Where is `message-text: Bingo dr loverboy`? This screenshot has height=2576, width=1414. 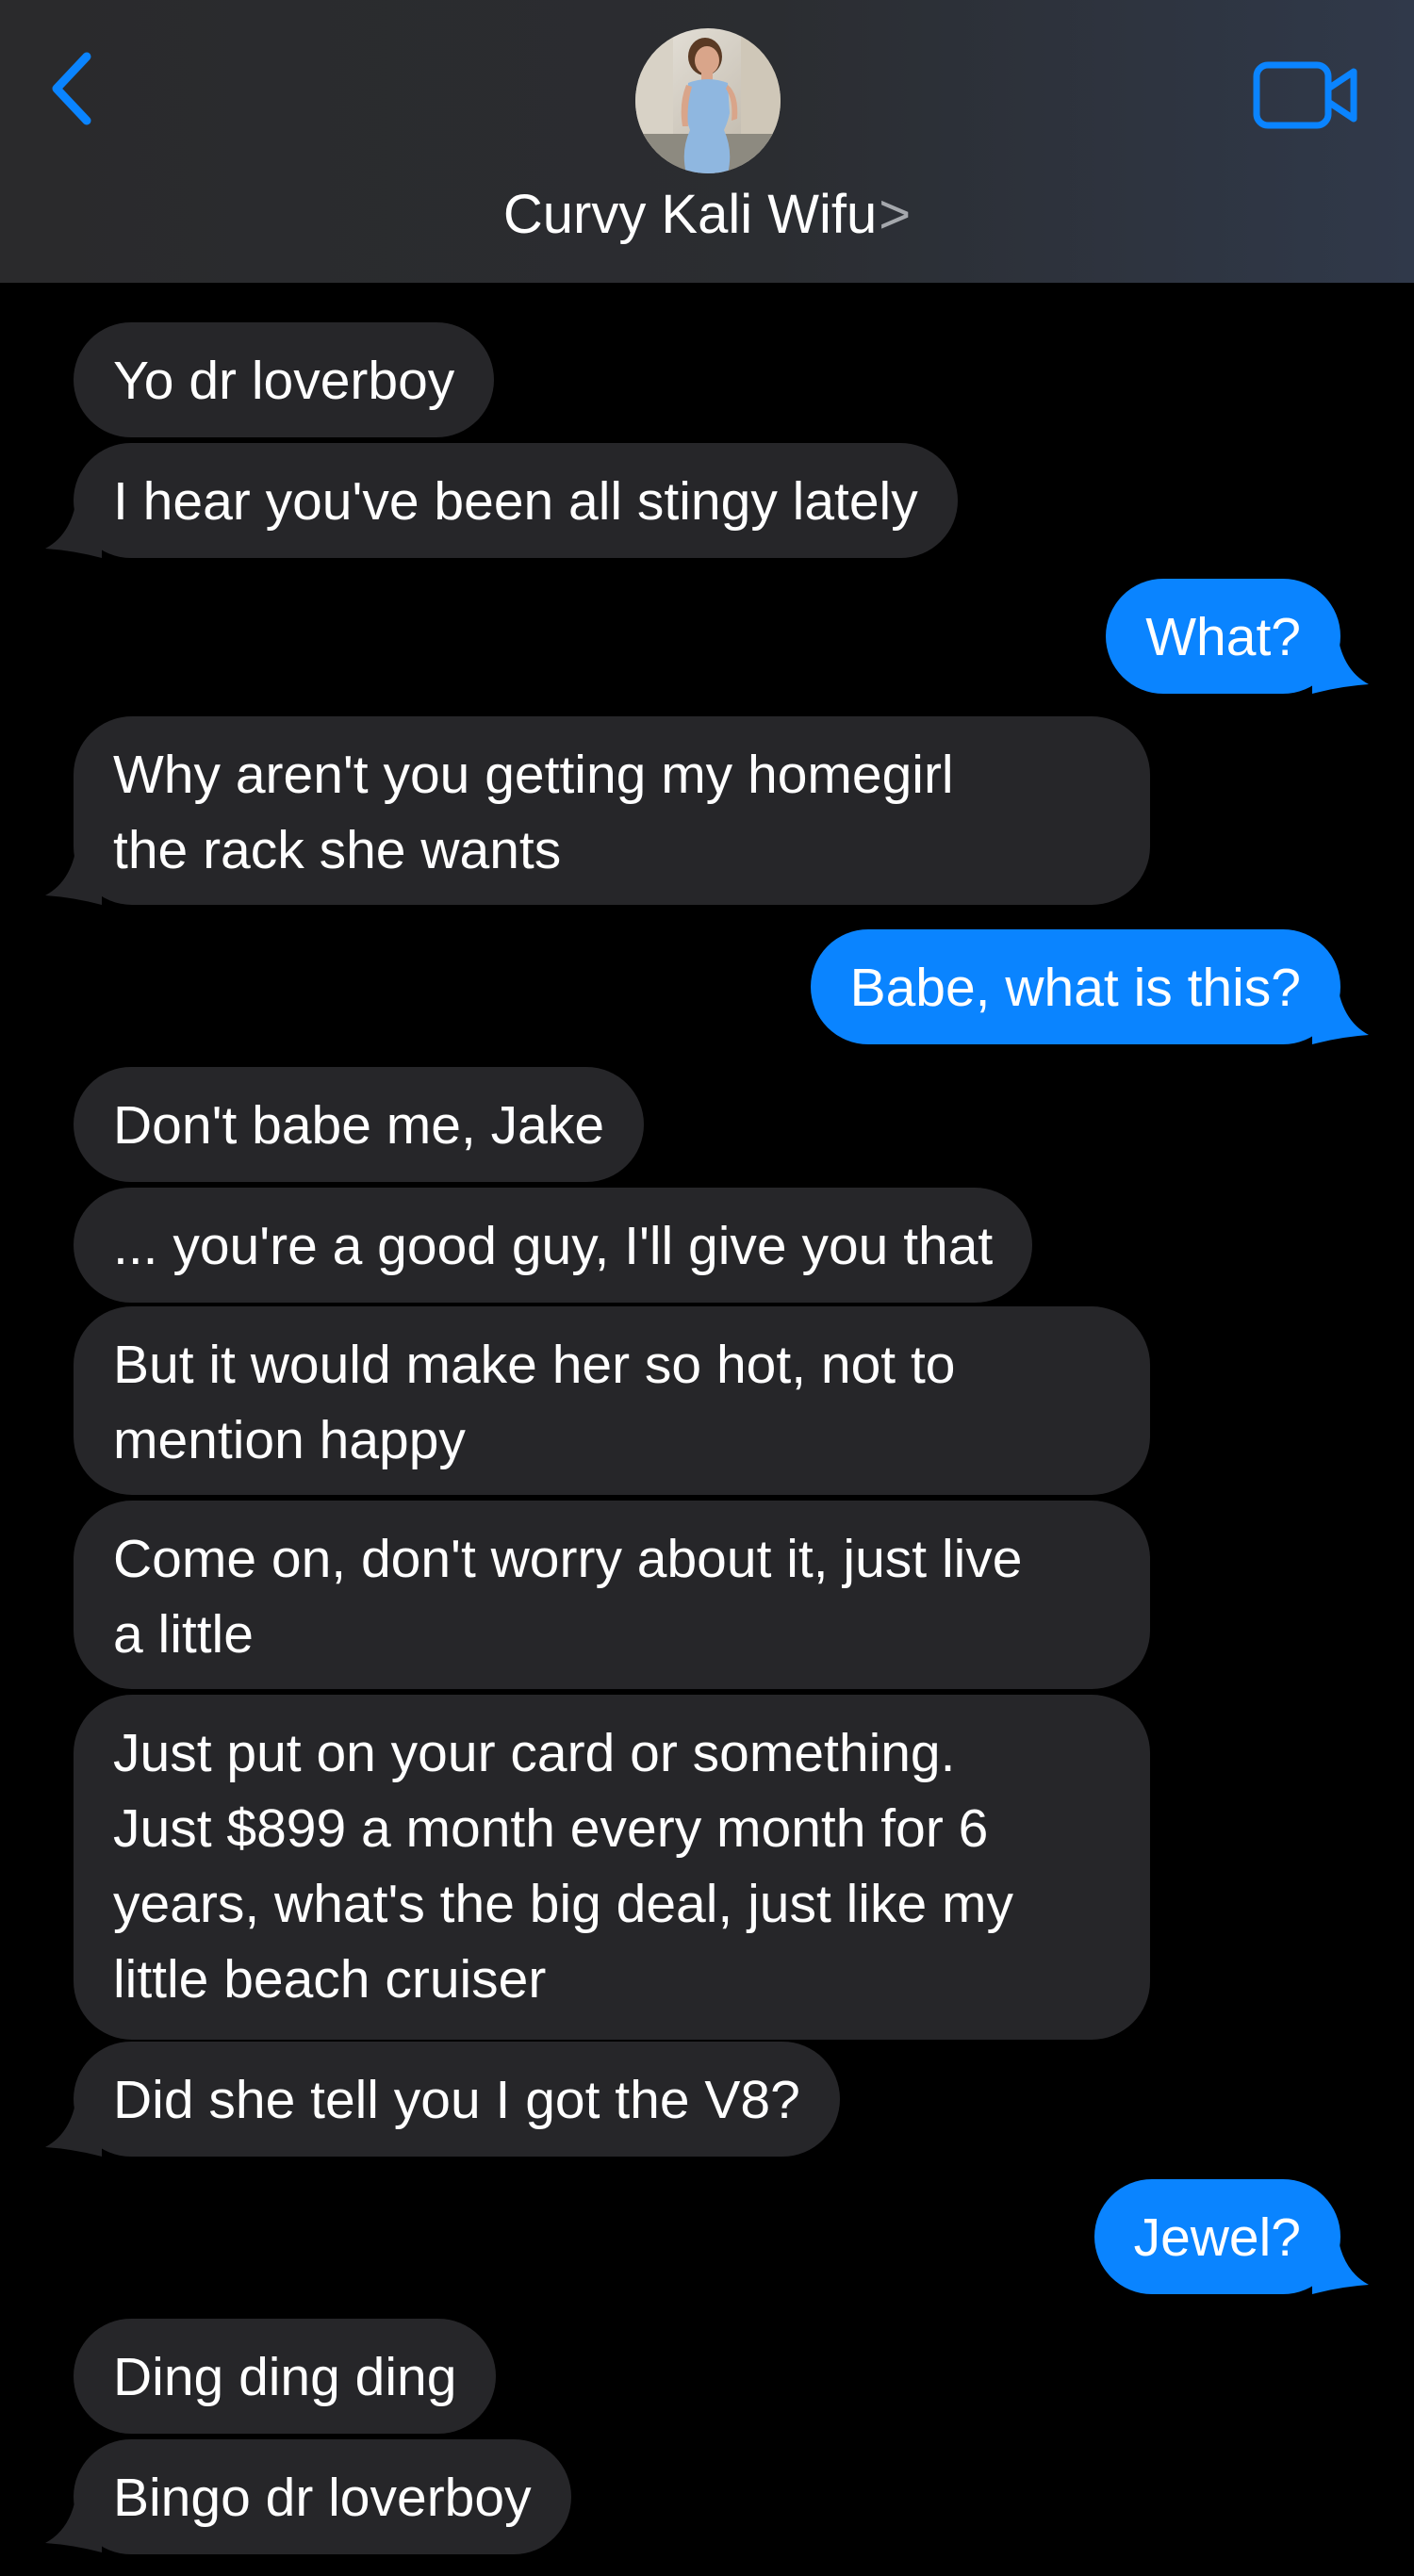
message-text: Bingo dr loverboy is located at coordinates (322, 2498).